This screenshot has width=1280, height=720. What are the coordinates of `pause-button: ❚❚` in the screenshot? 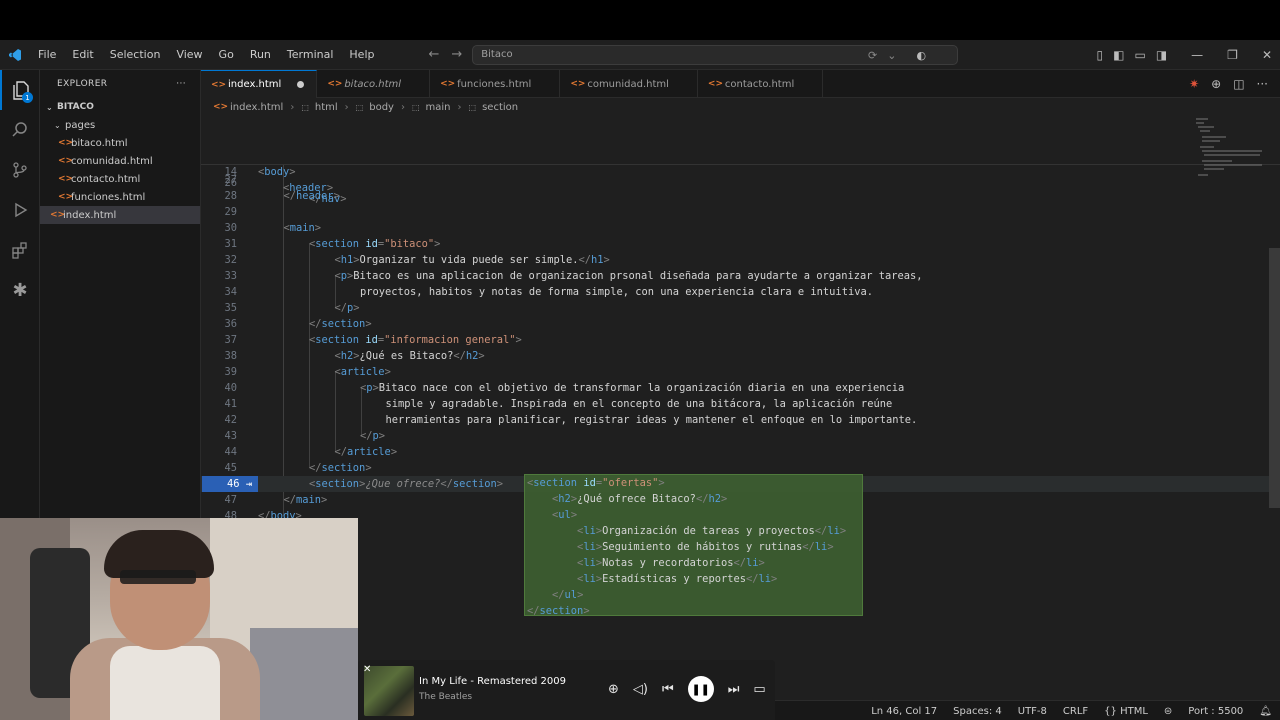 It's located at (700, 689).